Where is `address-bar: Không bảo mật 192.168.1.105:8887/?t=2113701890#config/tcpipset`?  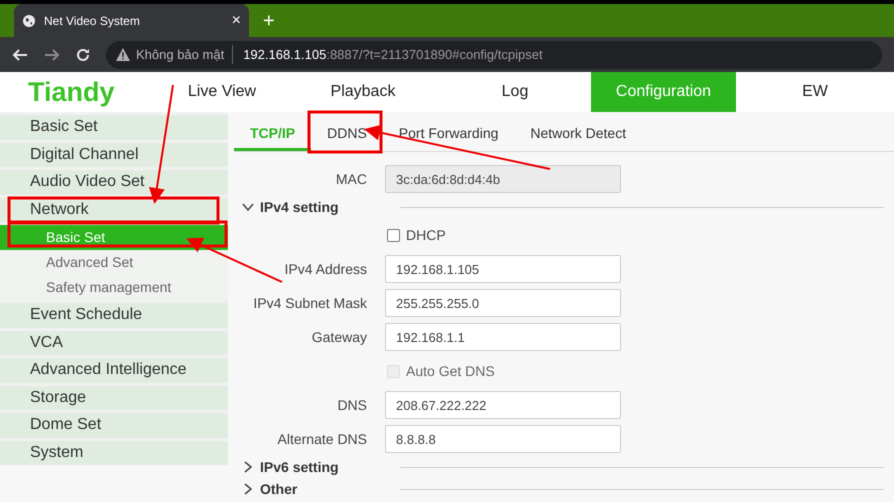
address-bar: Không bảo mật 192.168.1.105:8887/?t=2113701890#config/tcpipset is located at coordinates (494, 54).